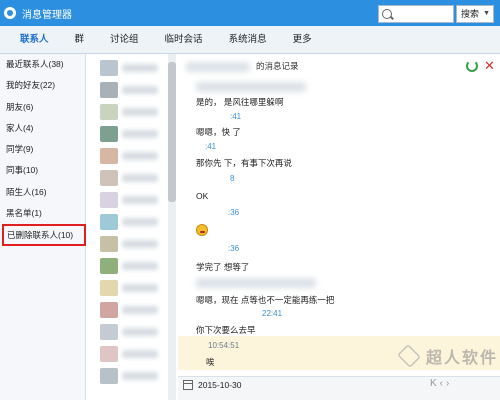 This screenshot has height=400, width=500. Describe the element at coordinates (232, 178) in the screenshot. I see `message-time: 8` at that location.